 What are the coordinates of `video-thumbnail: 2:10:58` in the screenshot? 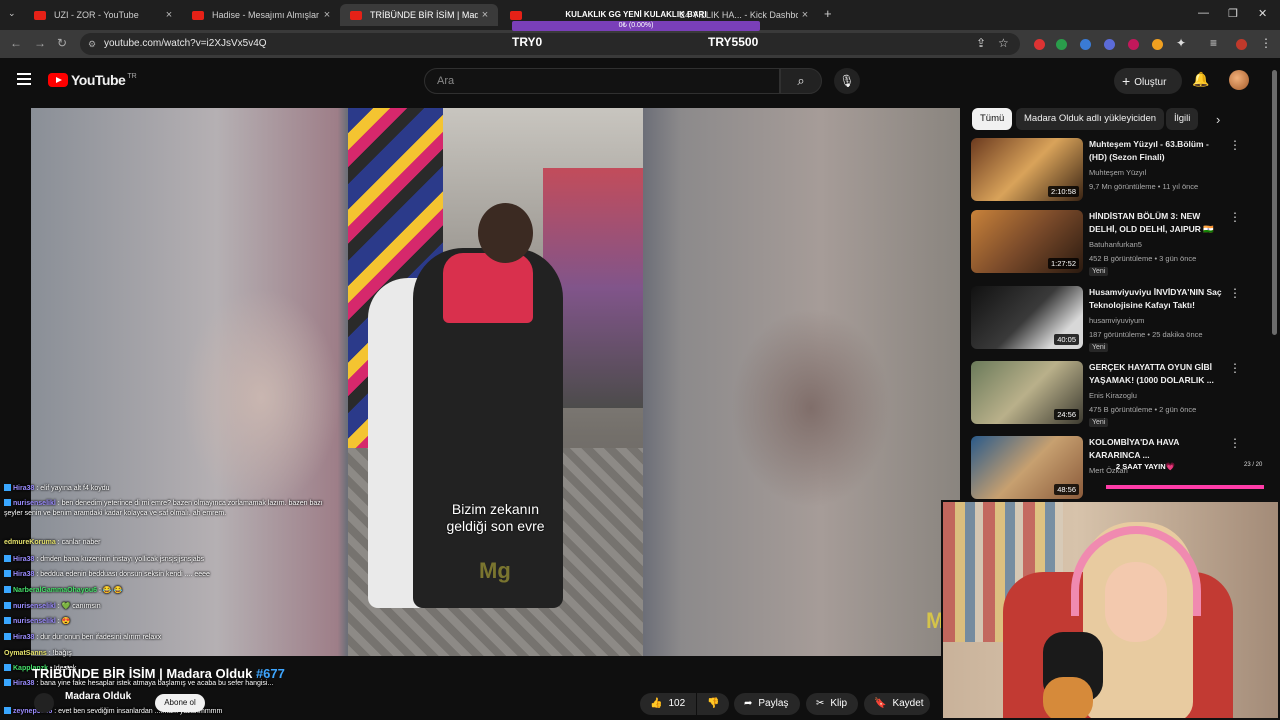 It's located at (1027, 169).